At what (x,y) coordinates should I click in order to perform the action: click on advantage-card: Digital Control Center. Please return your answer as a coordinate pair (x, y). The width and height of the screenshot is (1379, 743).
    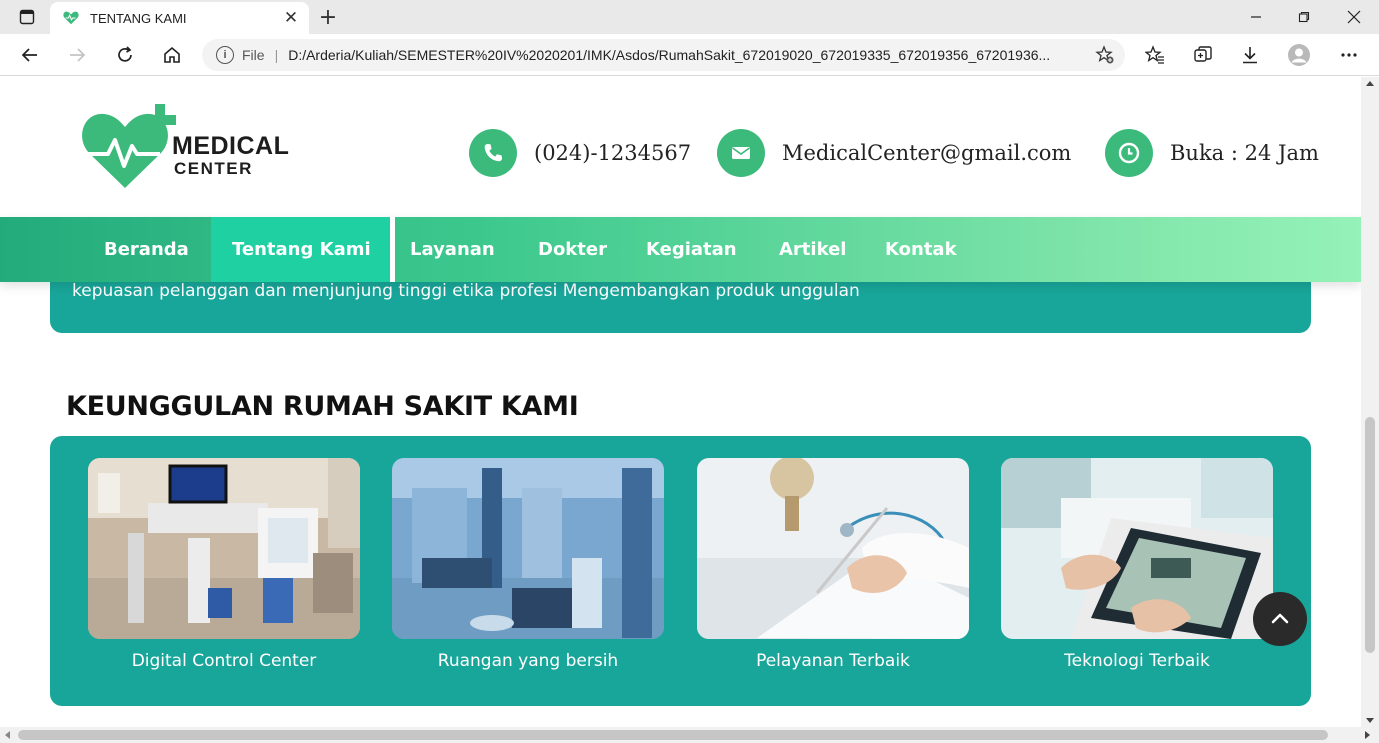
    Looking at the image, I should click on (224, 564).